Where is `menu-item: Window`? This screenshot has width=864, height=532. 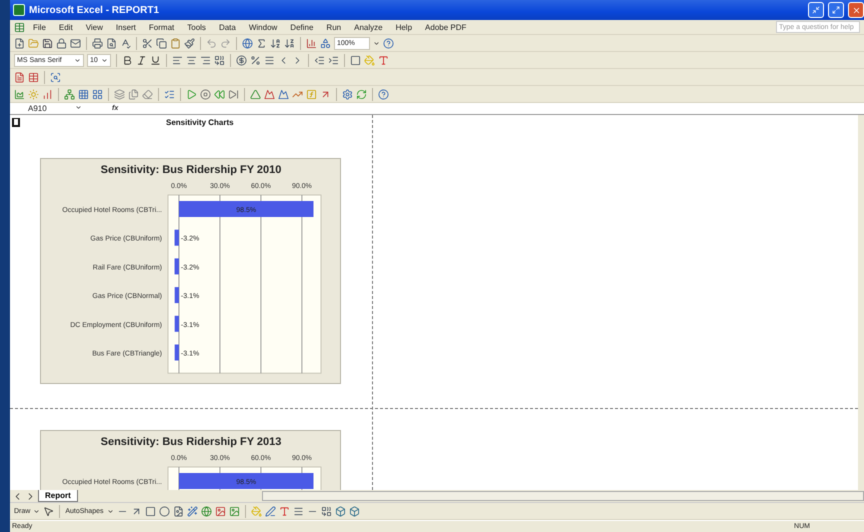
menu-item: Window is located at coordinates (263, 27).